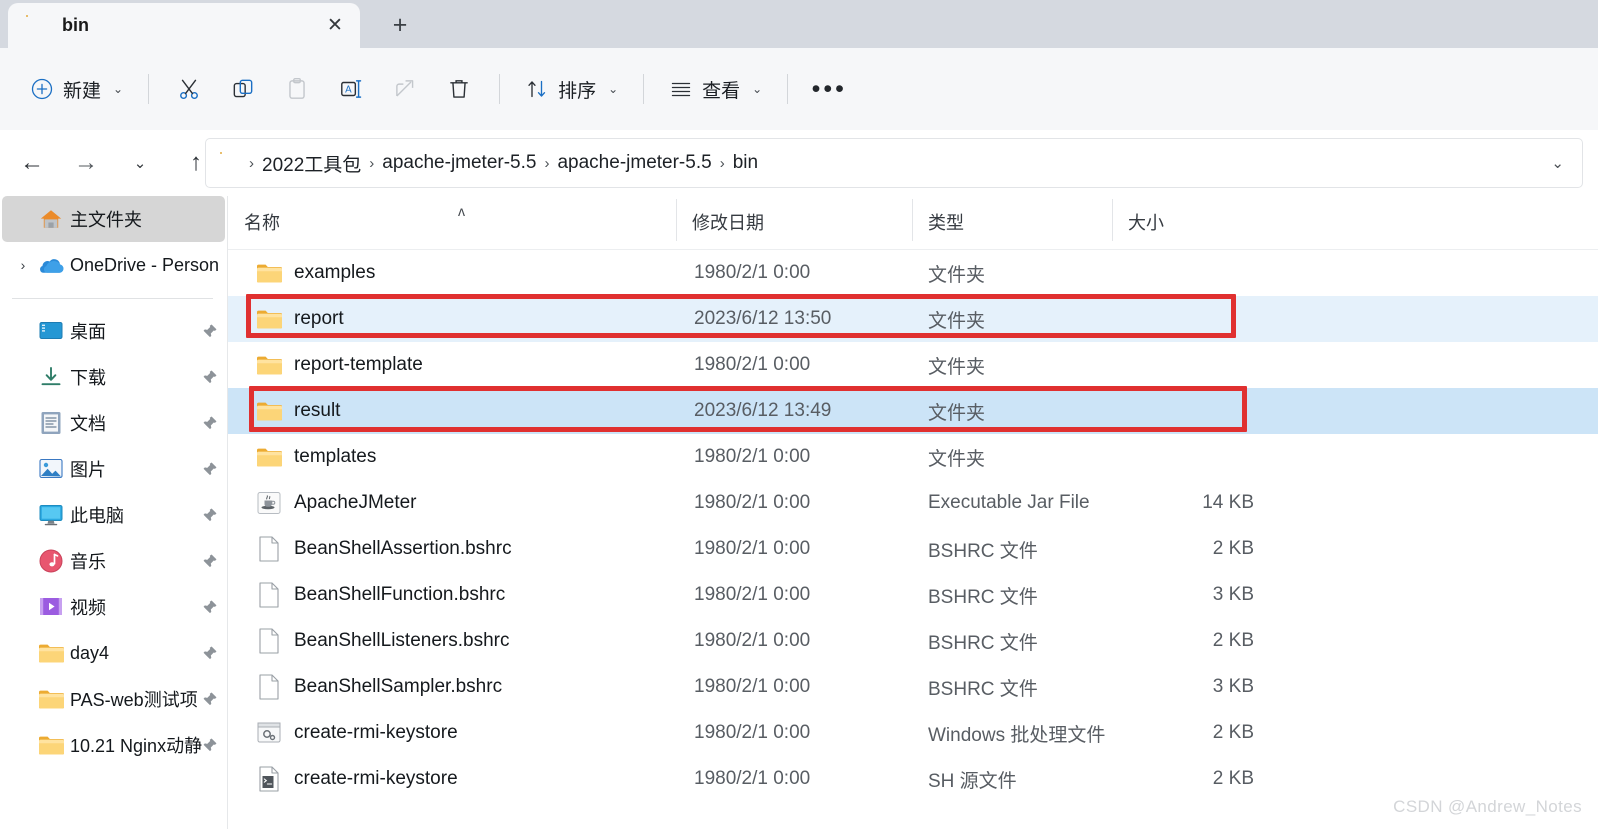  What do you see at coordinates (335, 272) in the screenshot?
I see `cell-name: examples` at bounding box center [335, 272].